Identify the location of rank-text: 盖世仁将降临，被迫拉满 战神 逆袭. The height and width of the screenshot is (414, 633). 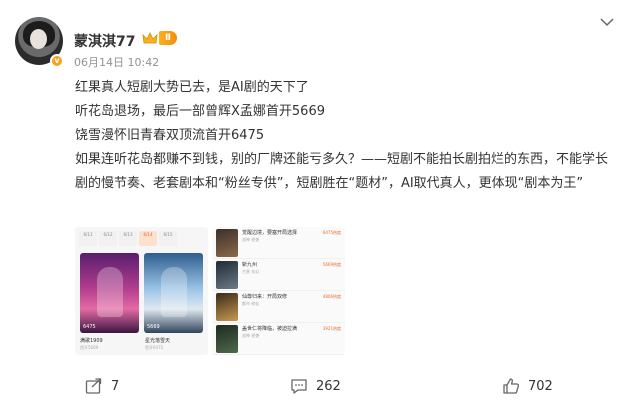
(280, 338).